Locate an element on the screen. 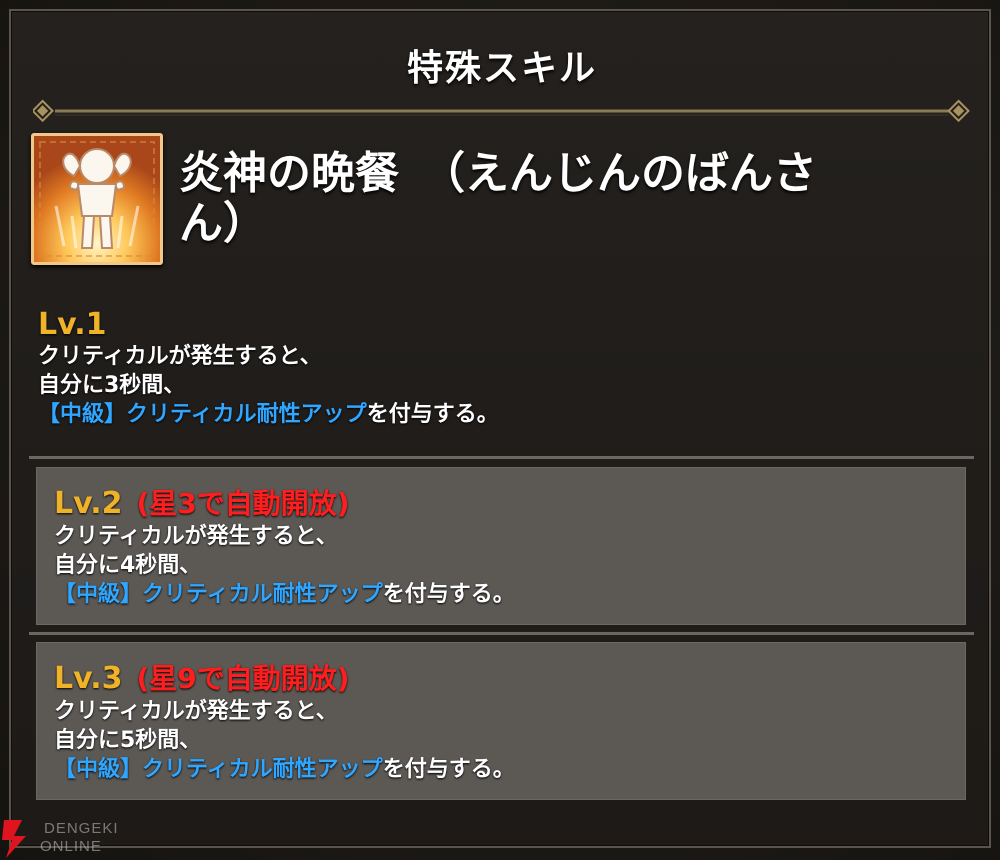  effect-line: 自分に3秒間、 is located at coordinates (112, 385).